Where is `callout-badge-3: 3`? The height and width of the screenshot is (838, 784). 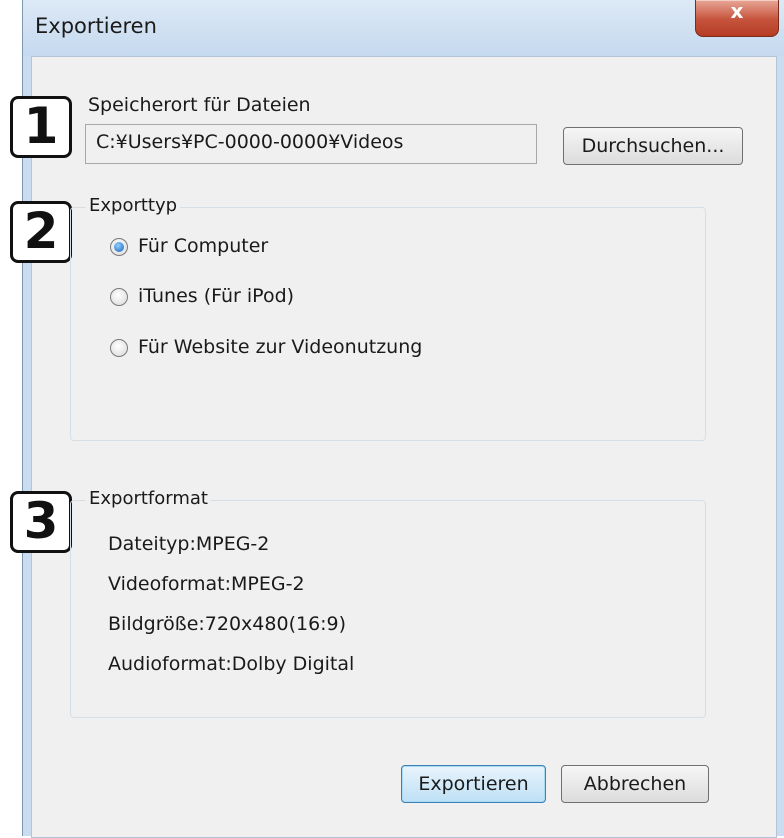
callout-badge-3: 3 is located at coordinates (41, 522).